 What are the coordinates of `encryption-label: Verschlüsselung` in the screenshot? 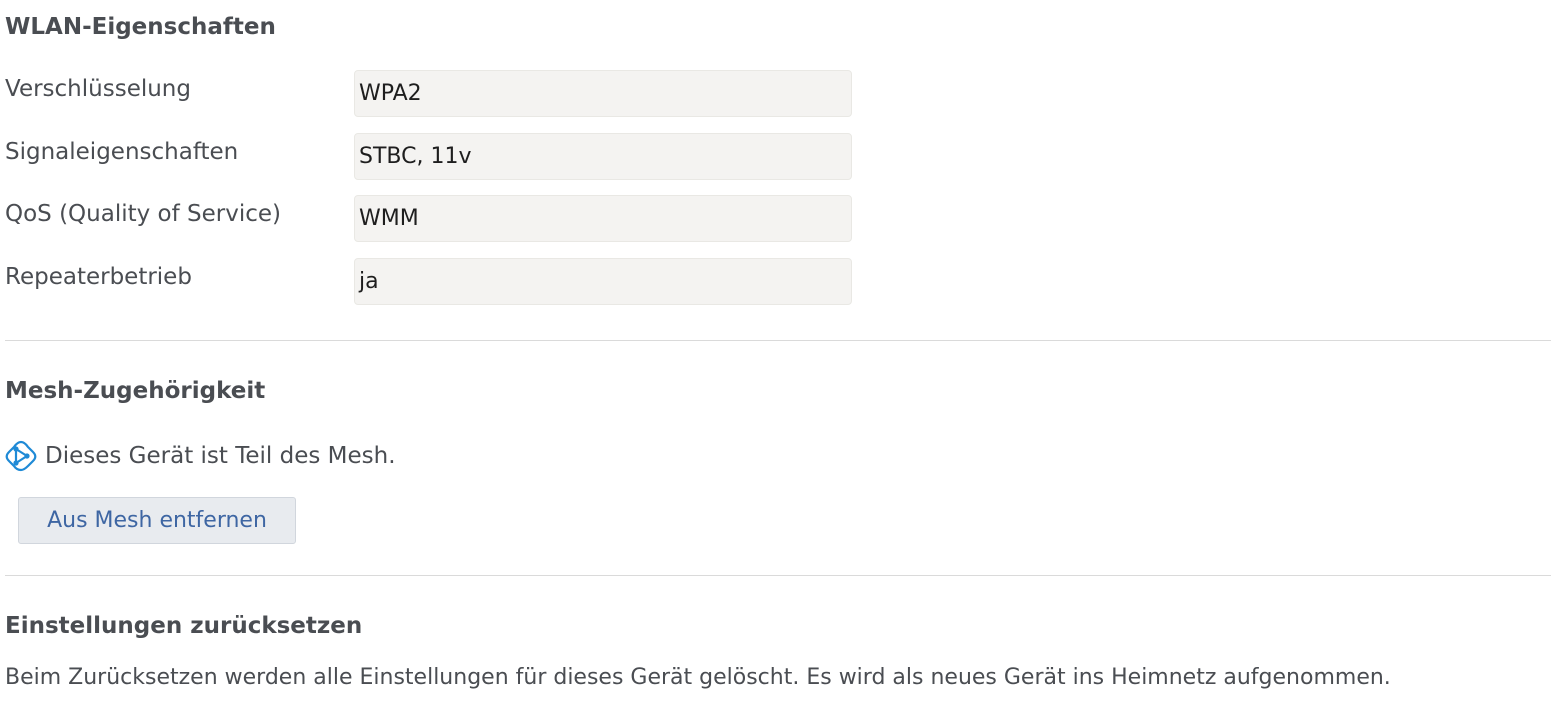 It's located at (98, 89).